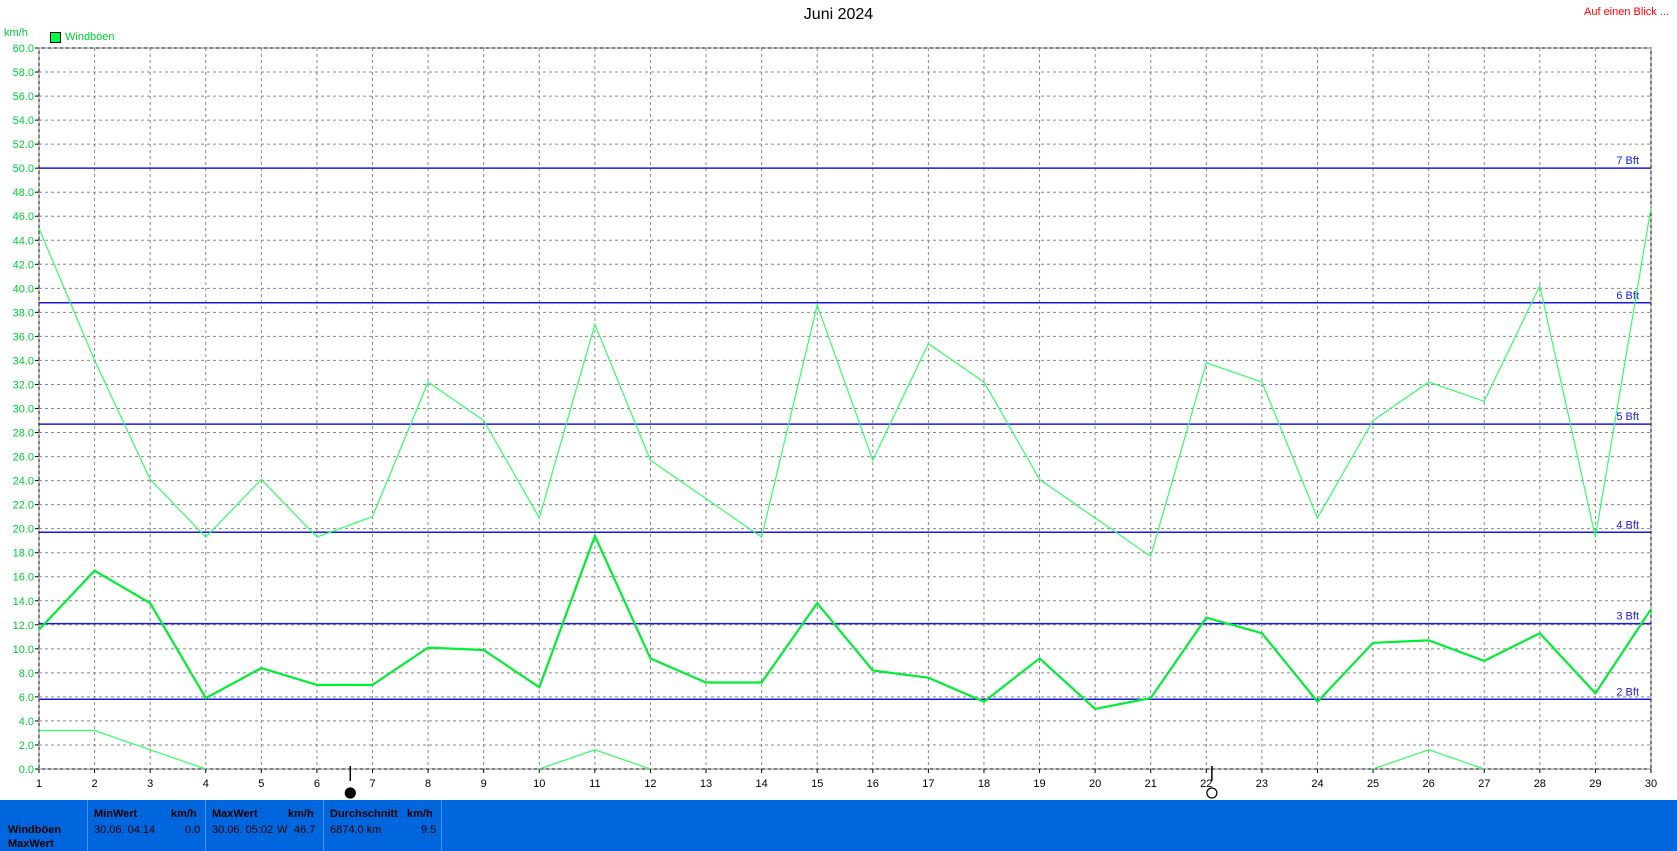 This screenshot has height=851, width=1677. I want to click on x-tick-label: 5, so click(261, 784).